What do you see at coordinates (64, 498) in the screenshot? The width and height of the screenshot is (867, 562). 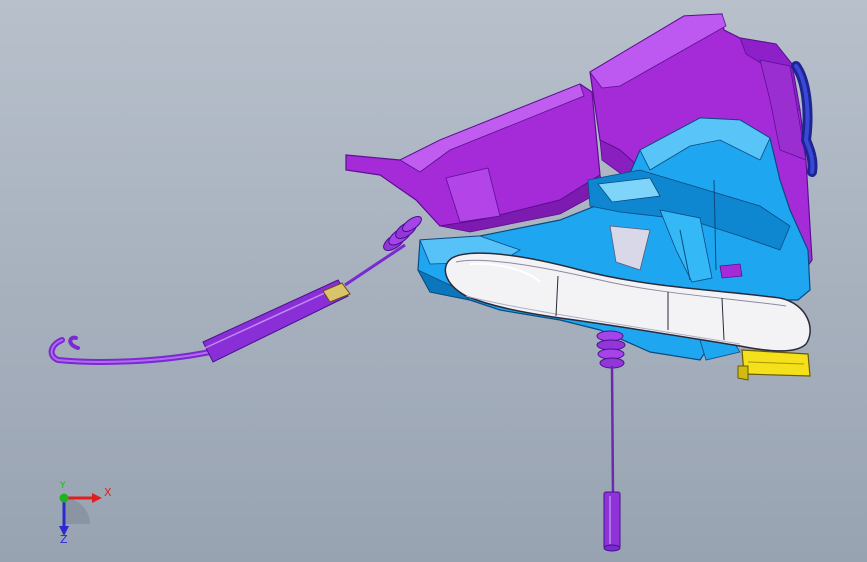 I see `y-axis-dot` at bounding box center [64, 498].